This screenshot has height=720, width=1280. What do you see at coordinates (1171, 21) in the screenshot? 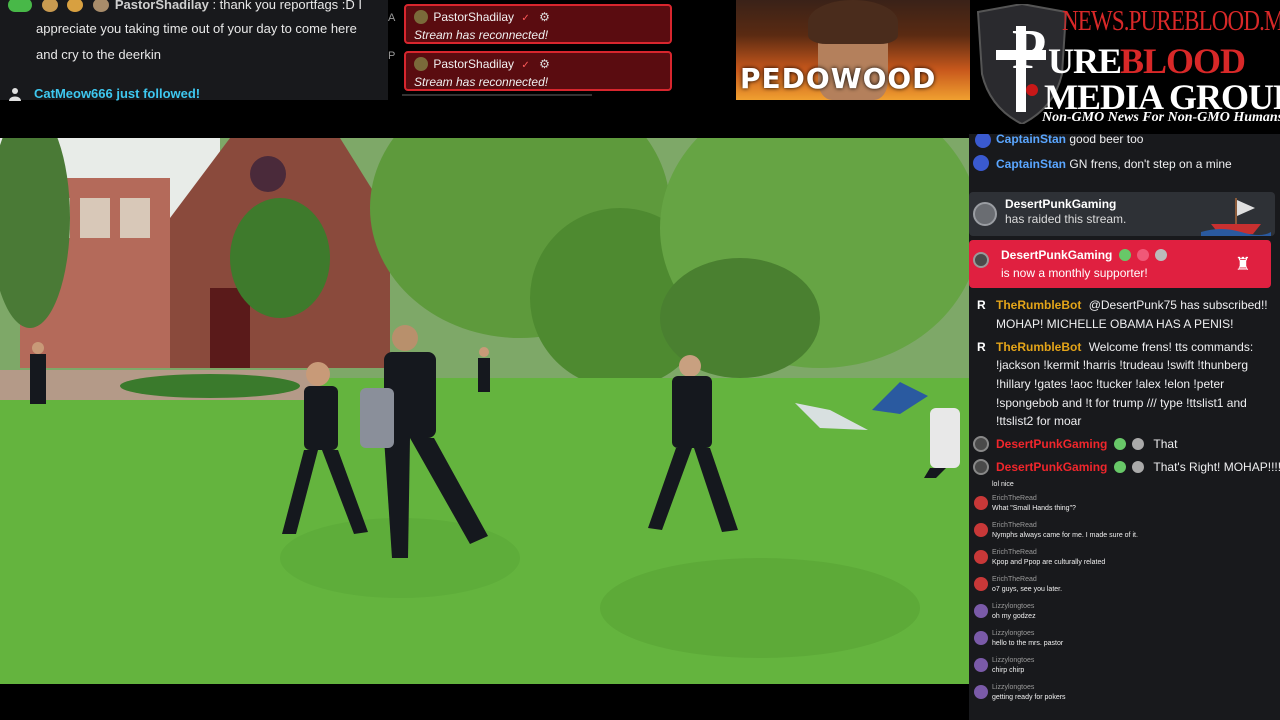
I see `brand-url: NEWS.PUREBLOOD.MEDIA` at bounding box center [1171, 21].